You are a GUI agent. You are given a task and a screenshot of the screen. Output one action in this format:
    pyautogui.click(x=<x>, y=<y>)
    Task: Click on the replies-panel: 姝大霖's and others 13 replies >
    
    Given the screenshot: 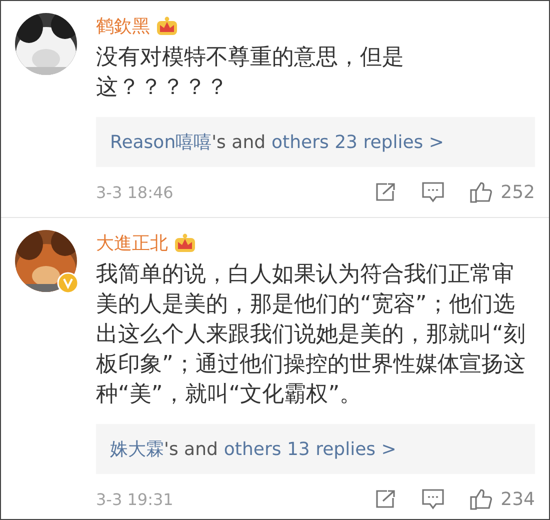 What is the action you would take?
    pyautogui.click(x=315, y=449)
    